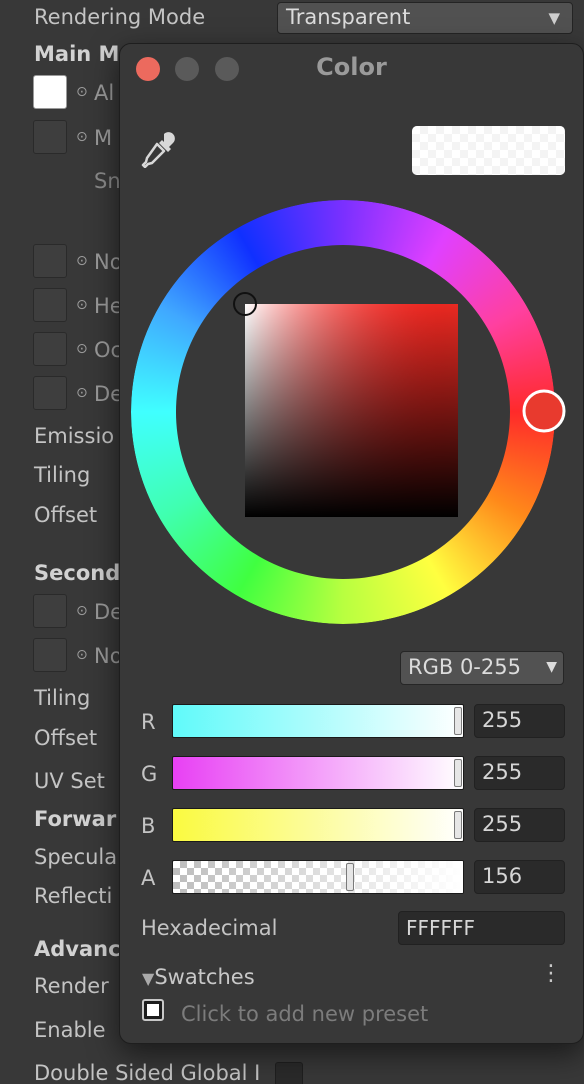 The image size is (584, 1084). I want to click on red-channel-label: R, so click(148, 722).